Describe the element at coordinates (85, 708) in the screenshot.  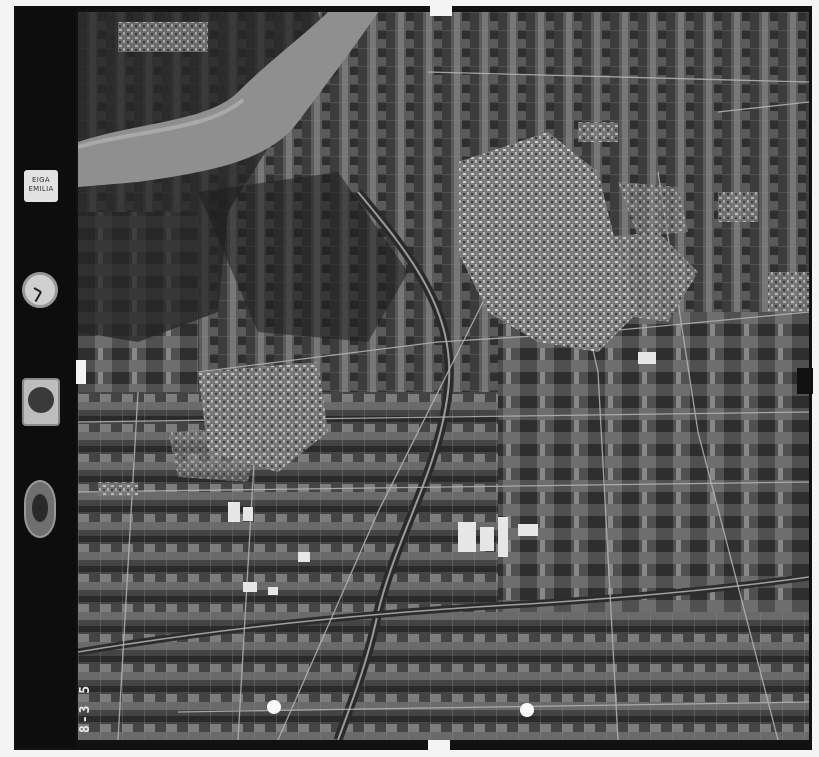
I see `frame-number: 8-3 5` at that location.